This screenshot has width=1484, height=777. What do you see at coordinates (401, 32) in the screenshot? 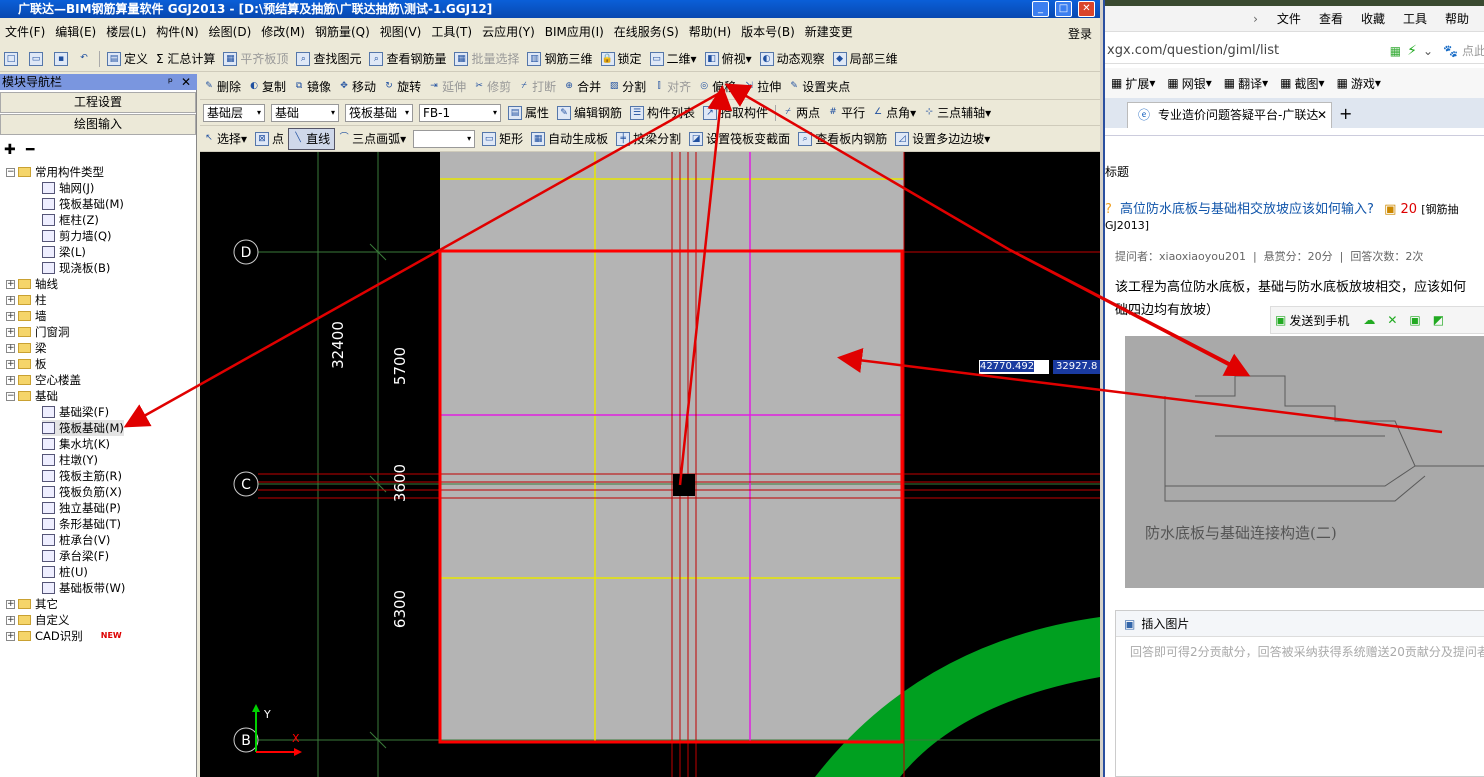
I see `menu-item: 视图(V)` at bounding box center [401, 32].